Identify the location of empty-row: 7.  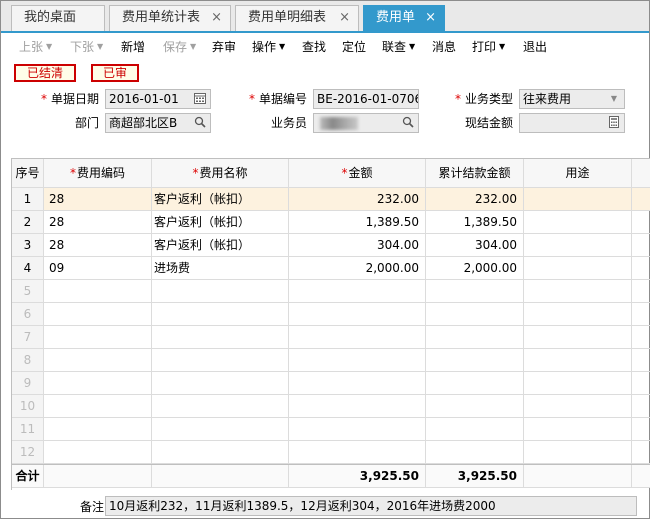
(331, 337).